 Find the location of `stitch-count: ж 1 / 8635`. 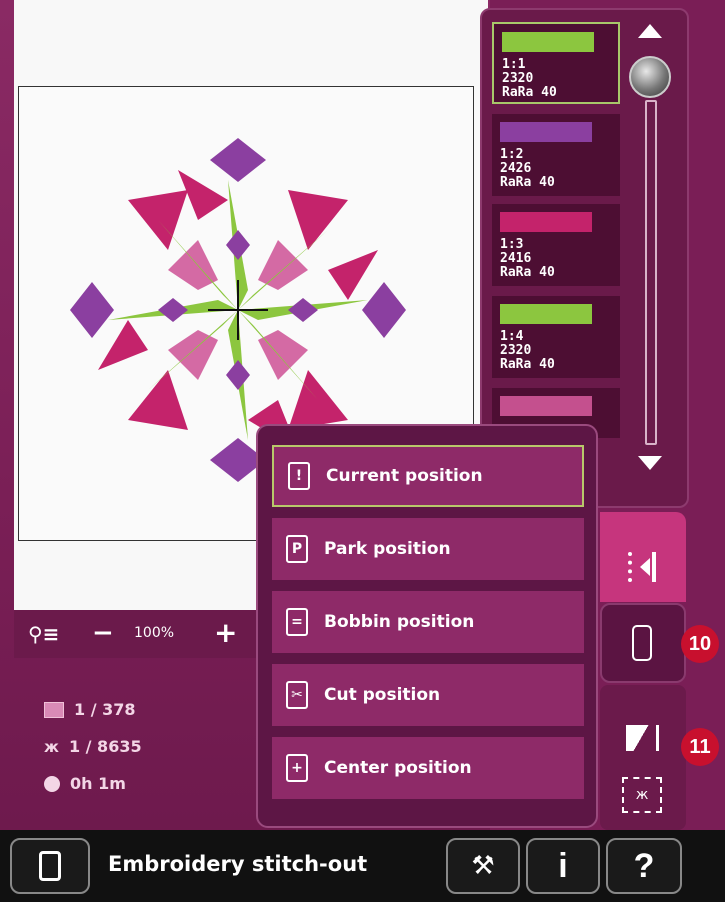

stitch-count: ж 1 / 8635 is located at coordinates (93, 746).